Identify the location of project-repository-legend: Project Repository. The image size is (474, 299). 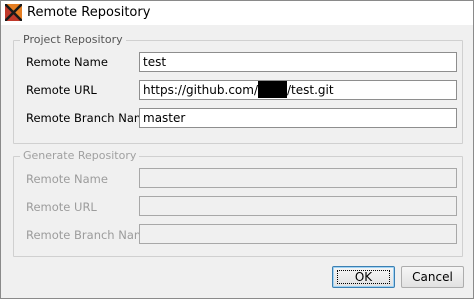
(73, 40).